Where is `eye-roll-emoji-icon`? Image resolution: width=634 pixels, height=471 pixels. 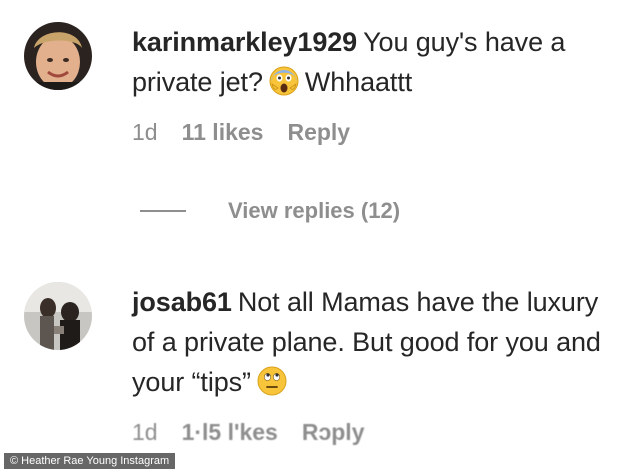 eye-roll-emoji-icon is located at coordinates (272, 386).